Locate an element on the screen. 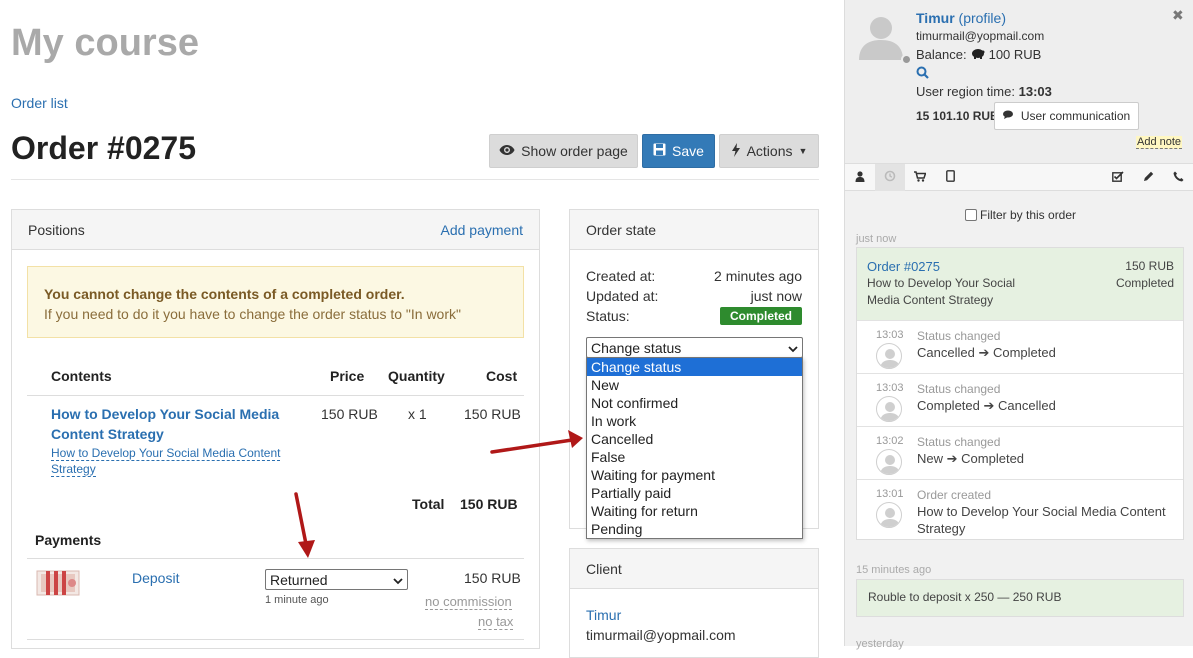 This screenshot has width=1193, height=658. balance-label: Balance: is located at coordinates (941, 54).